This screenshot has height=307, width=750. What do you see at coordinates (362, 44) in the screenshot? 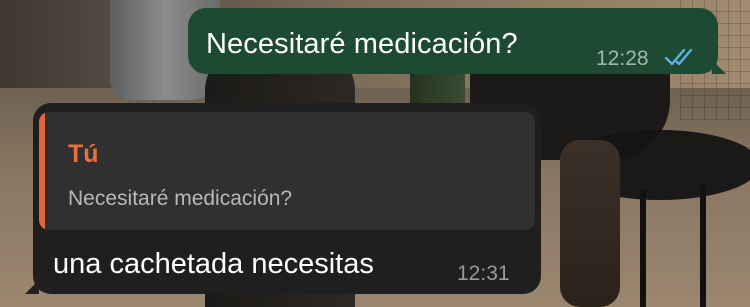
I see `message-text: Necesitaré medicación?` at bounding box center [362, 44].